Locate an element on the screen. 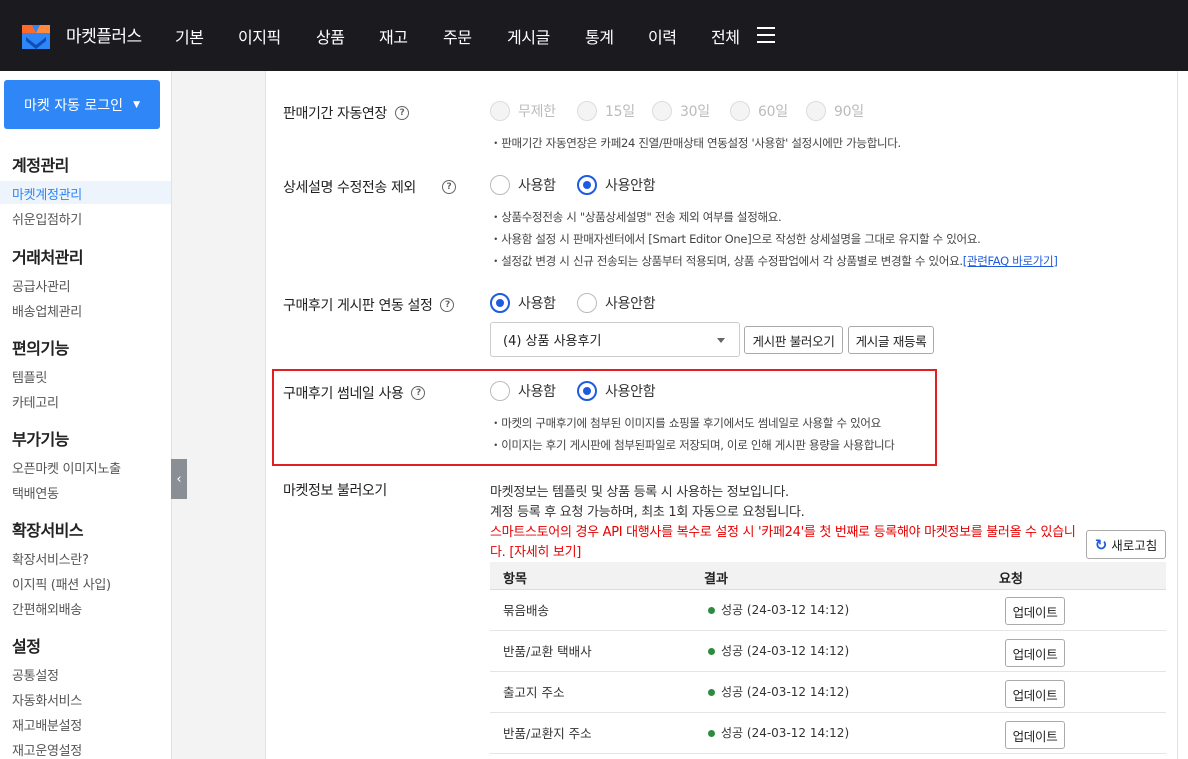  market-info-text-1: 마켓정보는 템플릿 및 상품 등록 시 사용하는 정보입니다. is located at coordinates (639, 492).